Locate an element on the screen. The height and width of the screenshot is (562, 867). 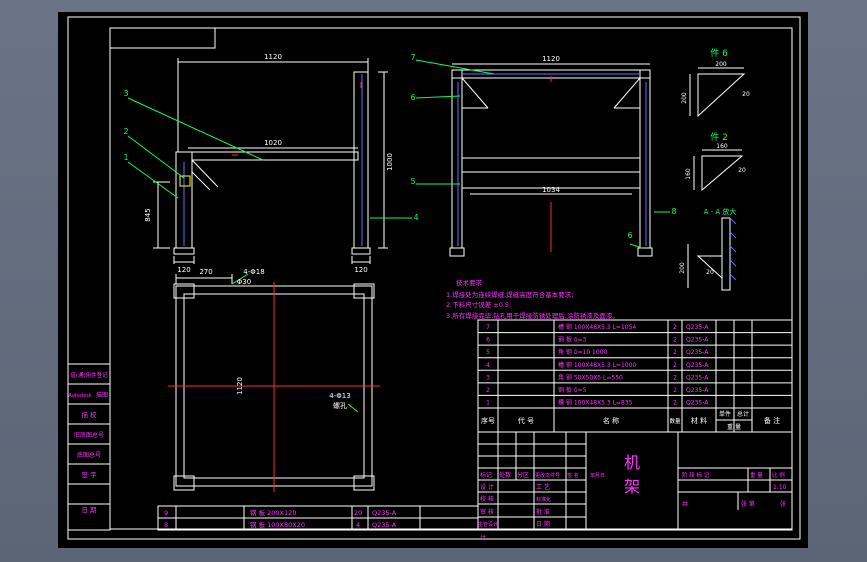
bottom-bom-qty-1: 20 is located at coordinates (358, 513).